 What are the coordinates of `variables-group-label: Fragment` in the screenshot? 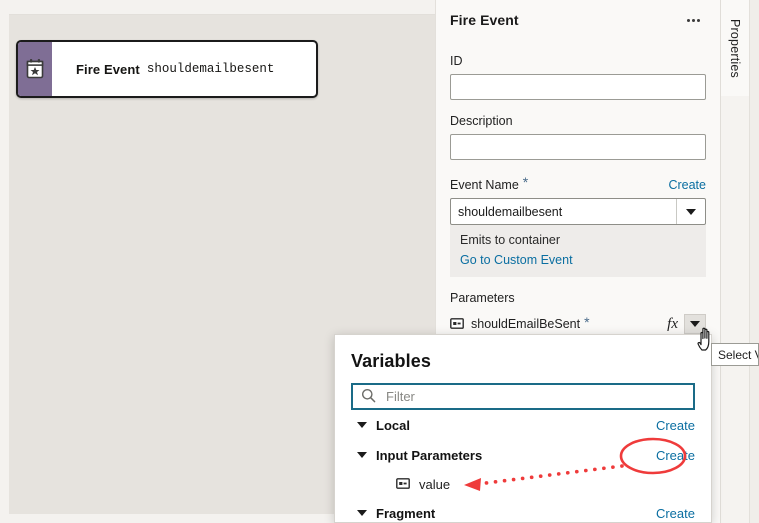 It's located at (406, 513).